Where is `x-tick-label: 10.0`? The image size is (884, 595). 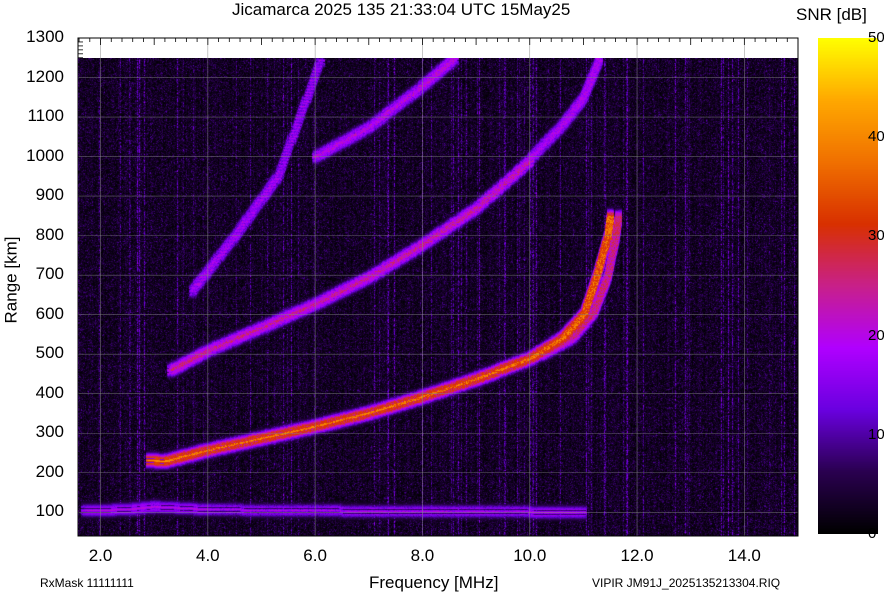 x-tick-label: 10.0 is located at coordinates (530, 555).